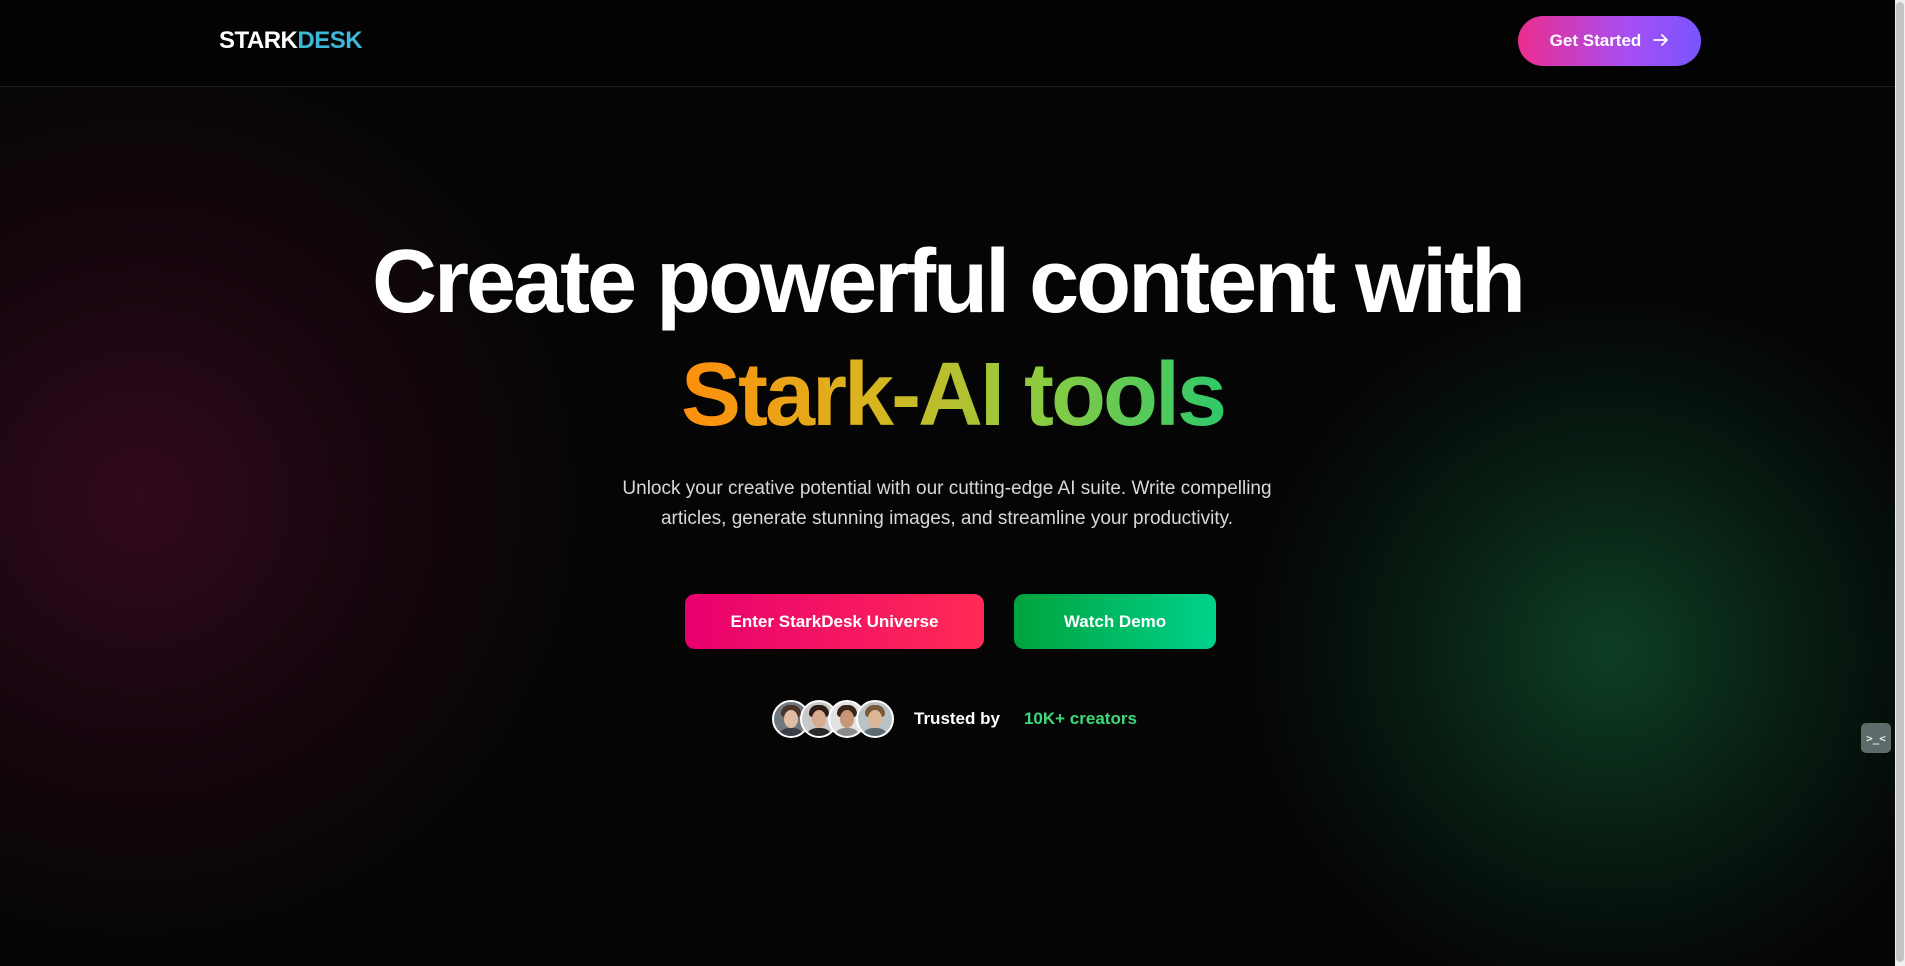 The height and width of the screenshot is (966, 1905). I want to click on get-started-label: Get Started, so click(1595, 40).